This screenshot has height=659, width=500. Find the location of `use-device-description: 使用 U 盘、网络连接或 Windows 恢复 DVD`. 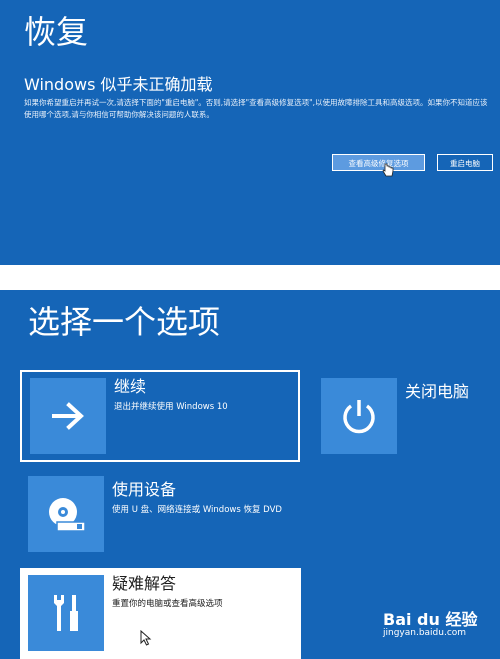

use-device-description: 使用 U 盘、网络连接或 Windows 恢复 DVD is located at coordinates (197, 510).